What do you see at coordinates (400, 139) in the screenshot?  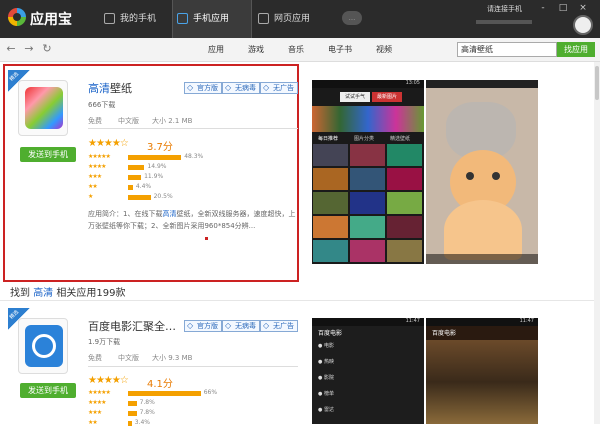 I see `picks-label: 精选壁纸` at bounding box center [400, 139].